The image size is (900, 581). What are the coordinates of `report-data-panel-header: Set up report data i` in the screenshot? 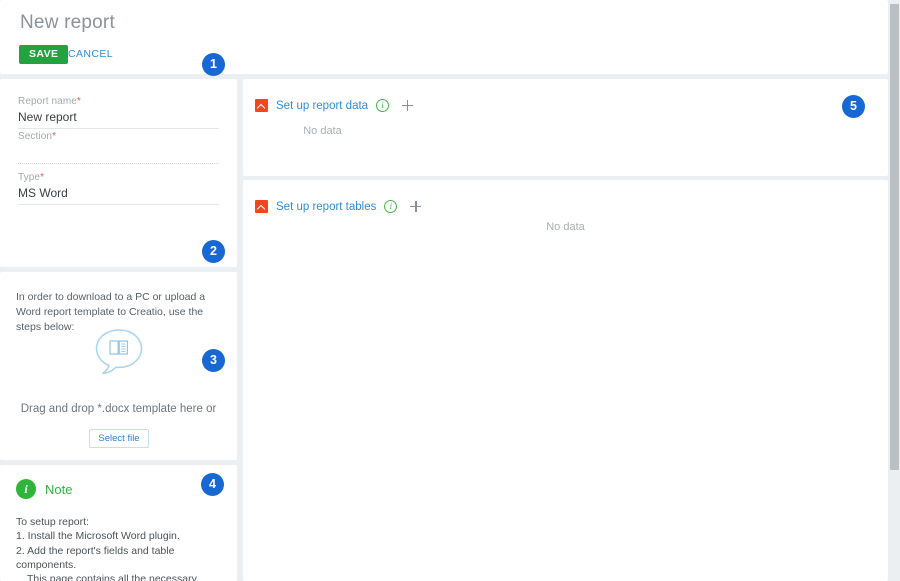 It's located at (334, 105).